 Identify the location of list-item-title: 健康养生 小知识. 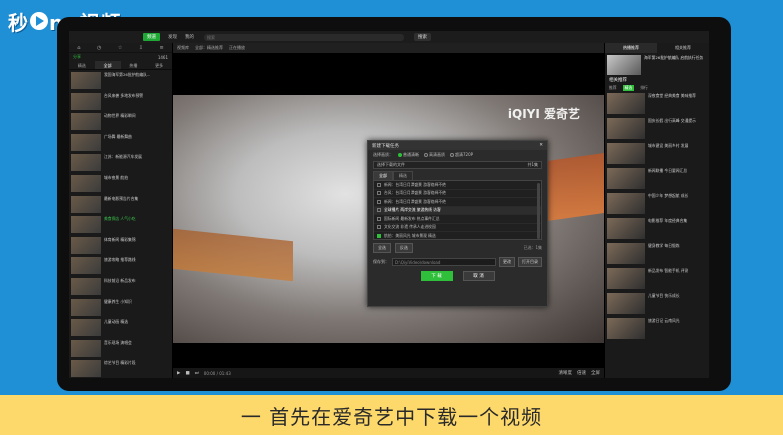
(118, 301).